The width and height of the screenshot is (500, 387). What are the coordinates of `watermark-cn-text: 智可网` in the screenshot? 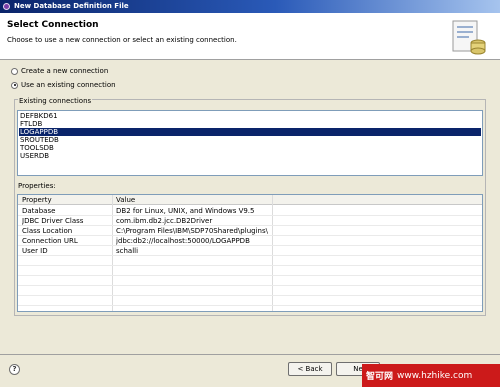 It's located at (380, 377).